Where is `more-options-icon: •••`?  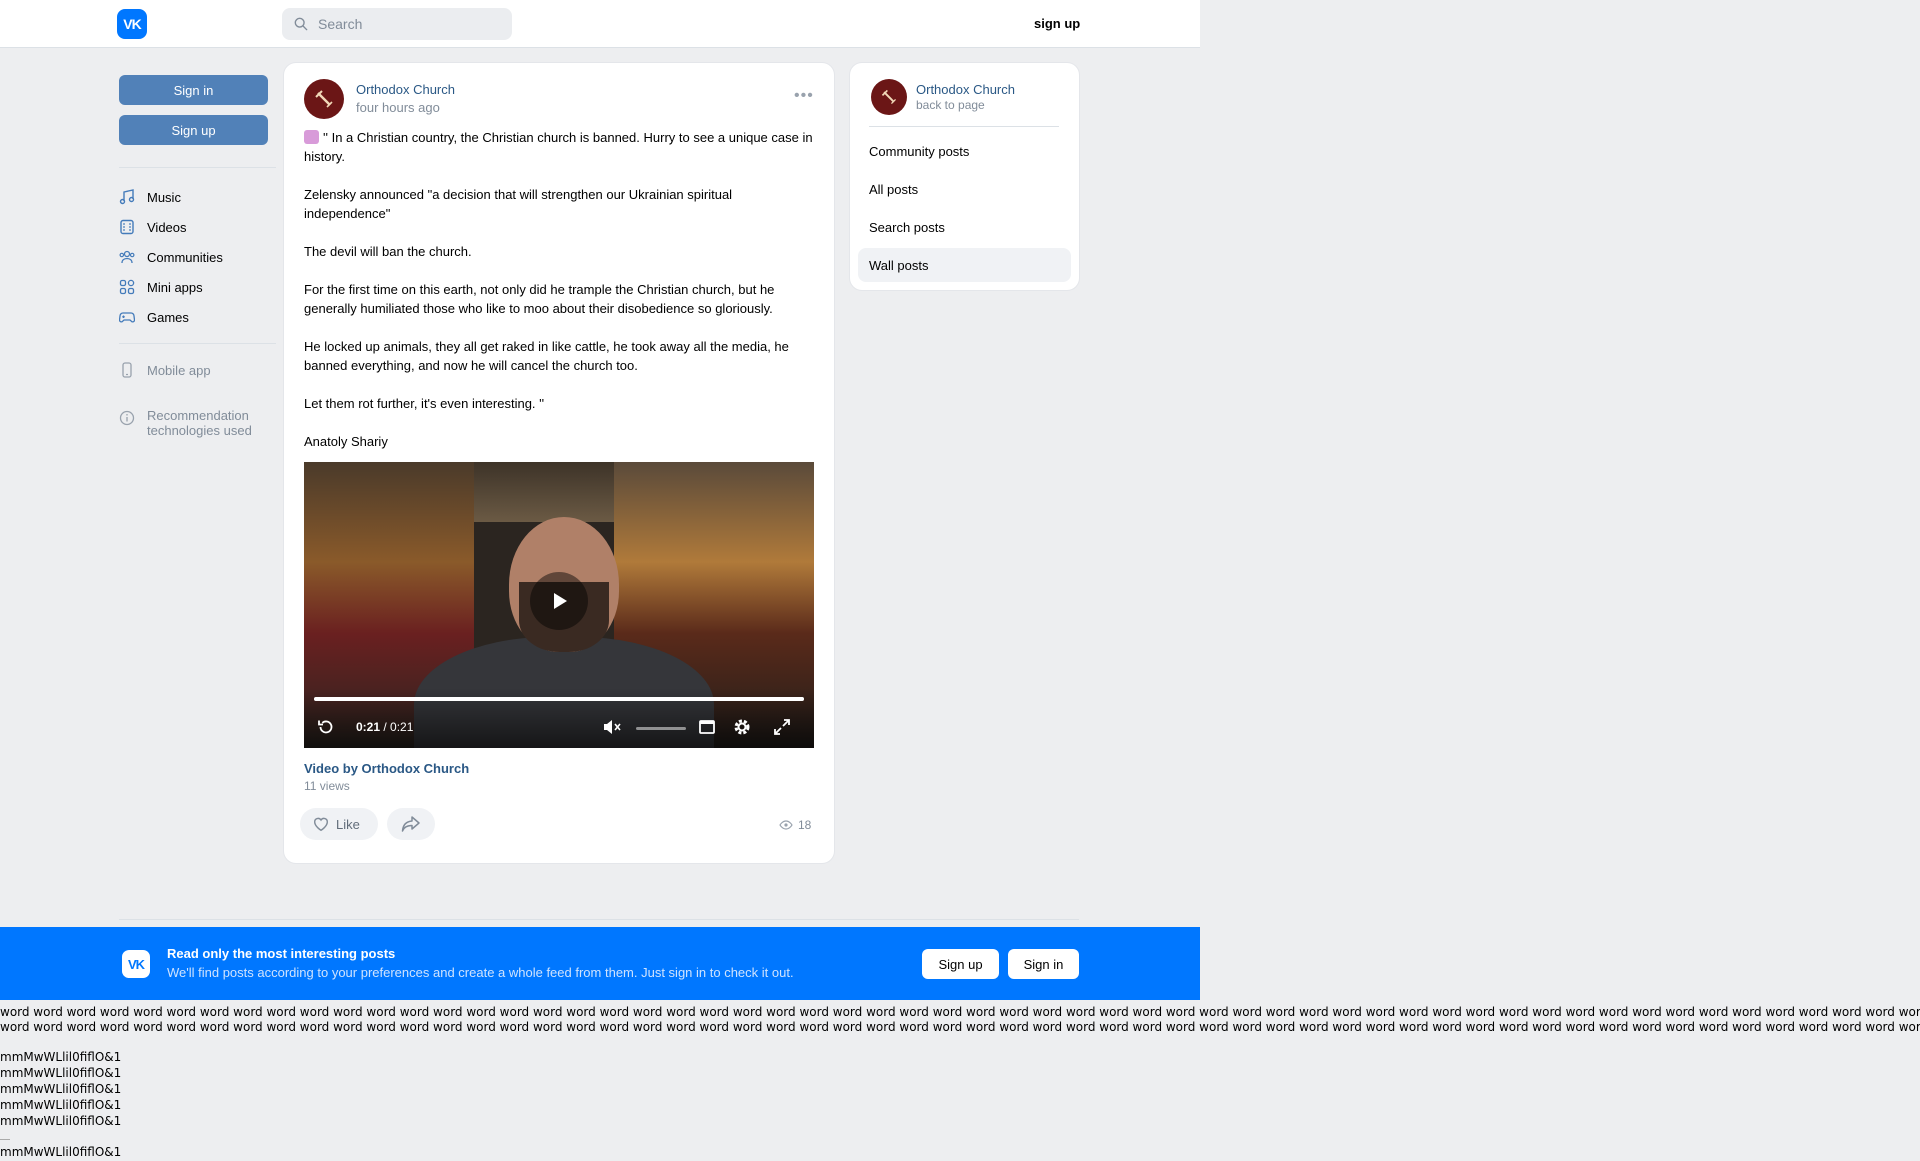 more-options-icon: ••• is located at coordinates (804, 96).